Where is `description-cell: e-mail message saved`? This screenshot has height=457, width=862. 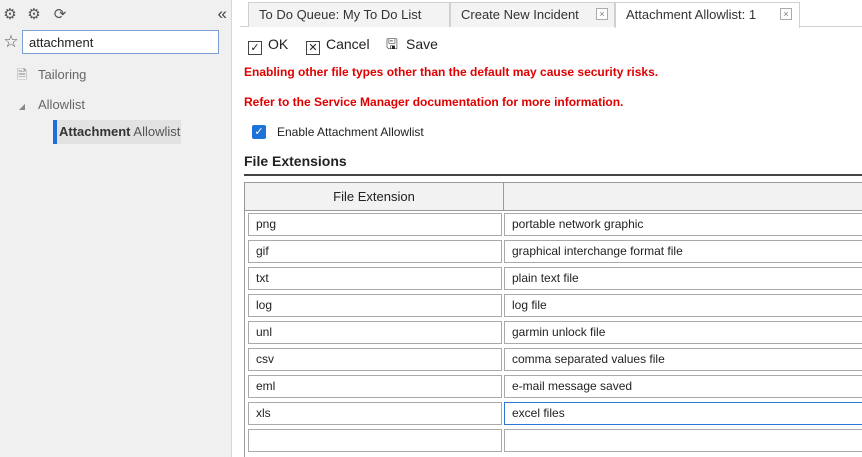 description-cell: e-mail message saved is located at coordinates (683, 386).